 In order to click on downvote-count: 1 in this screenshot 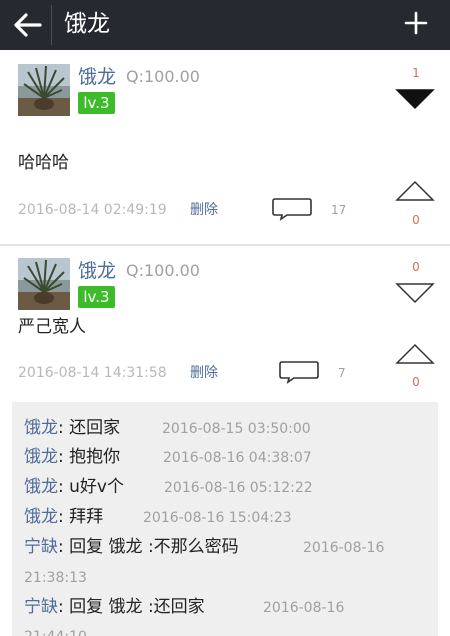, I will do `click(416, 73)`.